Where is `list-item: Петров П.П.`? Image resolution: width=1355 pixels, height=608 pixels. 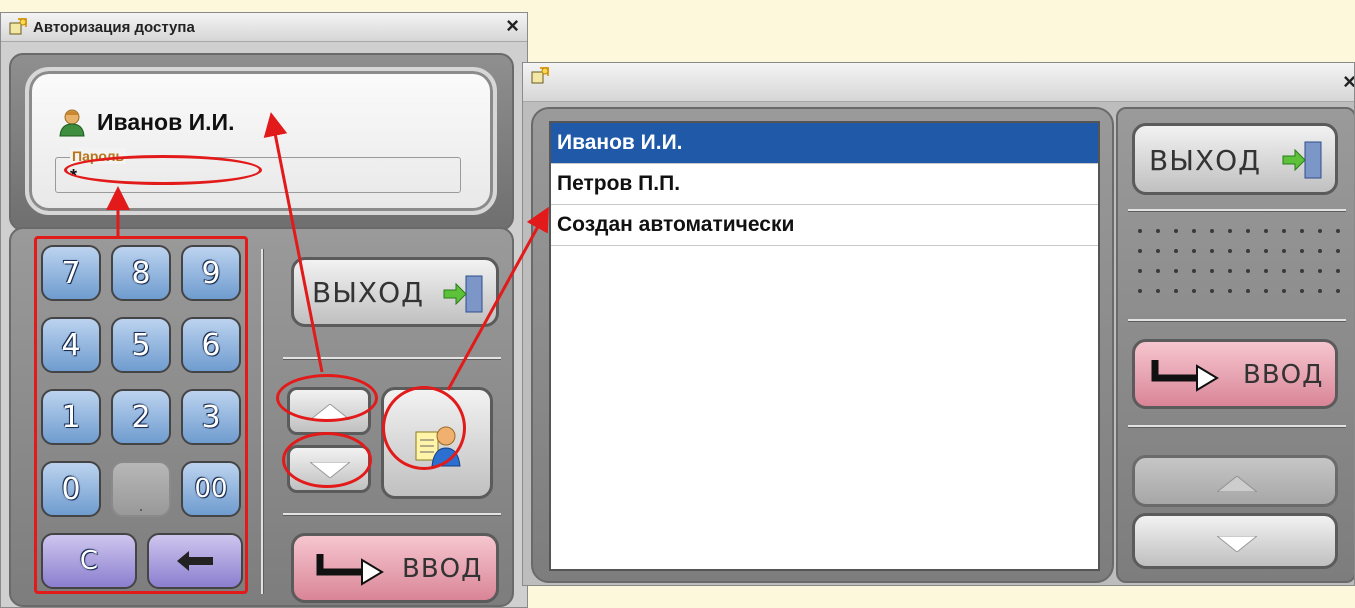
list-item: Петров П.П. is located at coordinates (824, 184).